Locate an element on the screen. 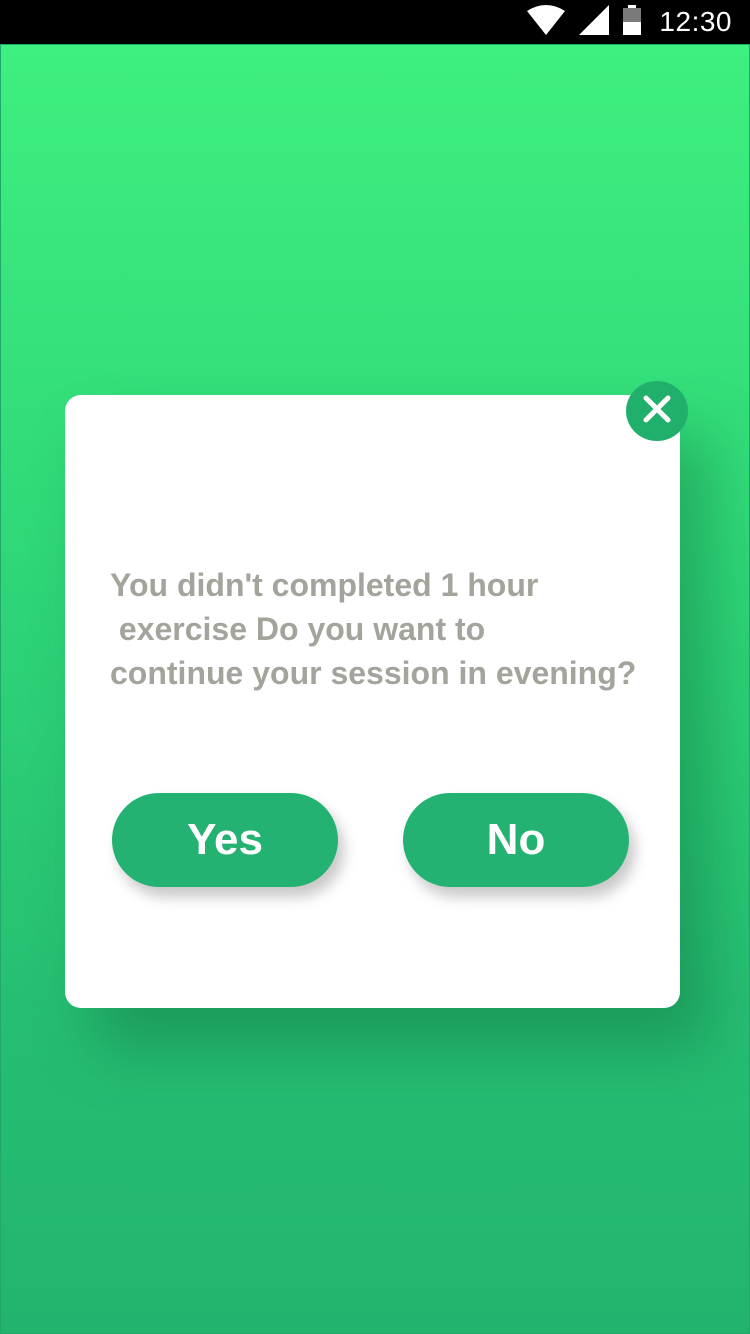  signal-icon is located at coordinates (594, 22).